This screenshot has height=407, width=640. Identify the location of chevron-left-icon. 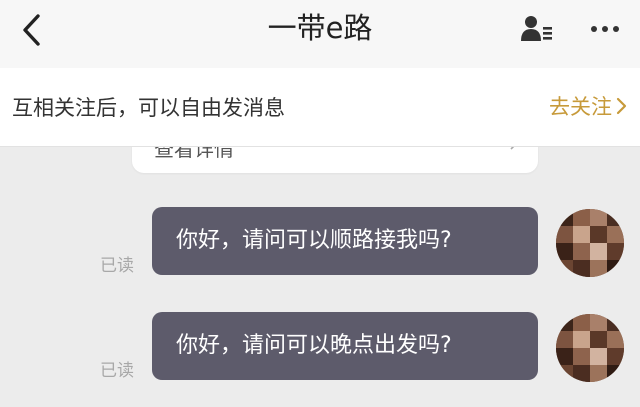
(31, 30).